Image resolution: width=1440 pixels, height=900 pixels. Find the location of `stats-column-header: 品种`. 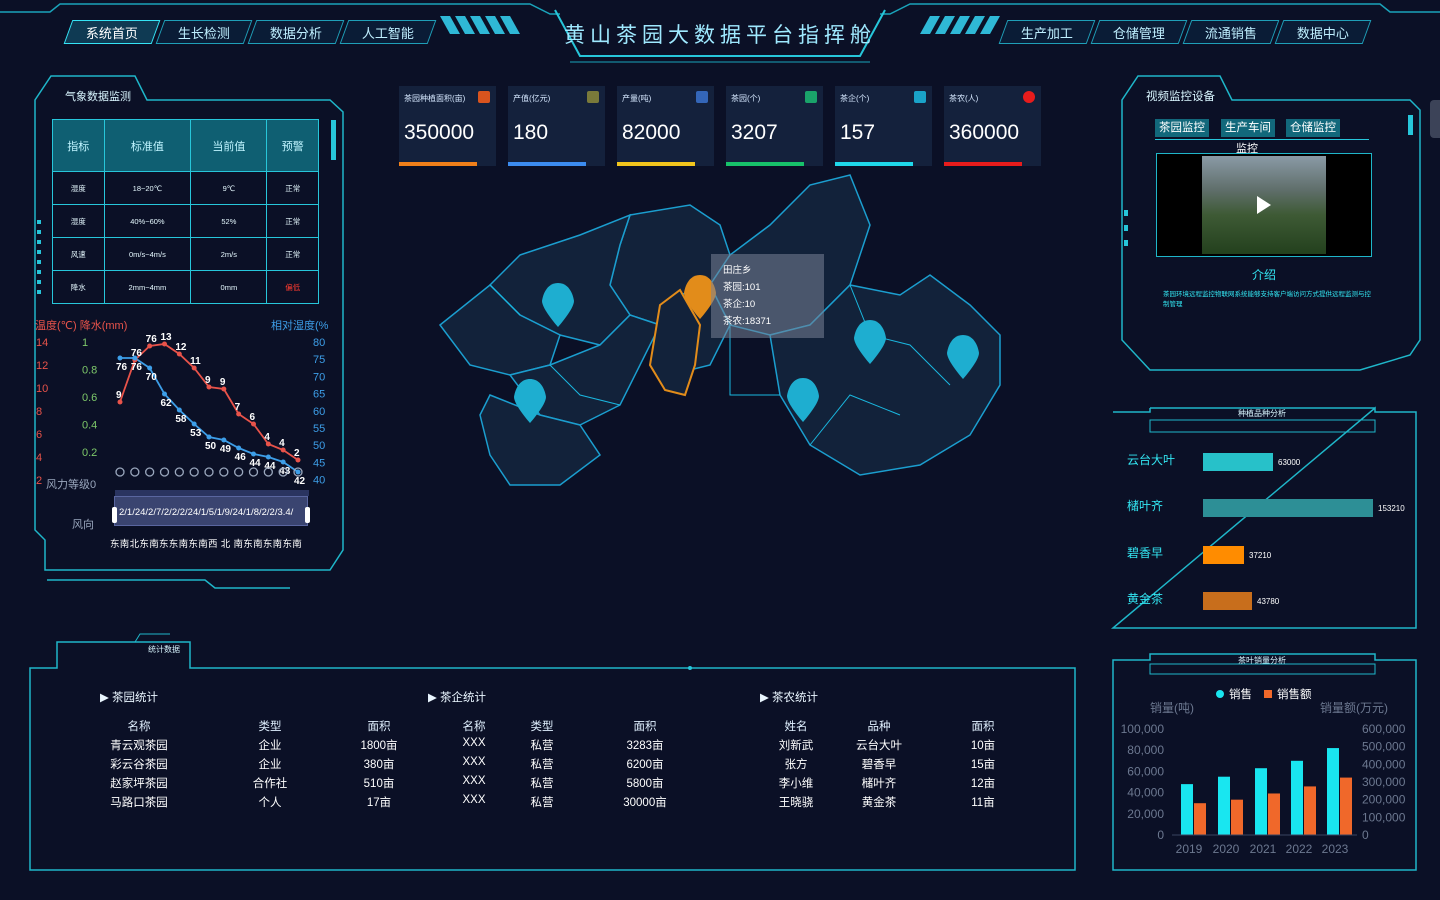

stats-column-header: 品种 is located at coordinates (879, 727).